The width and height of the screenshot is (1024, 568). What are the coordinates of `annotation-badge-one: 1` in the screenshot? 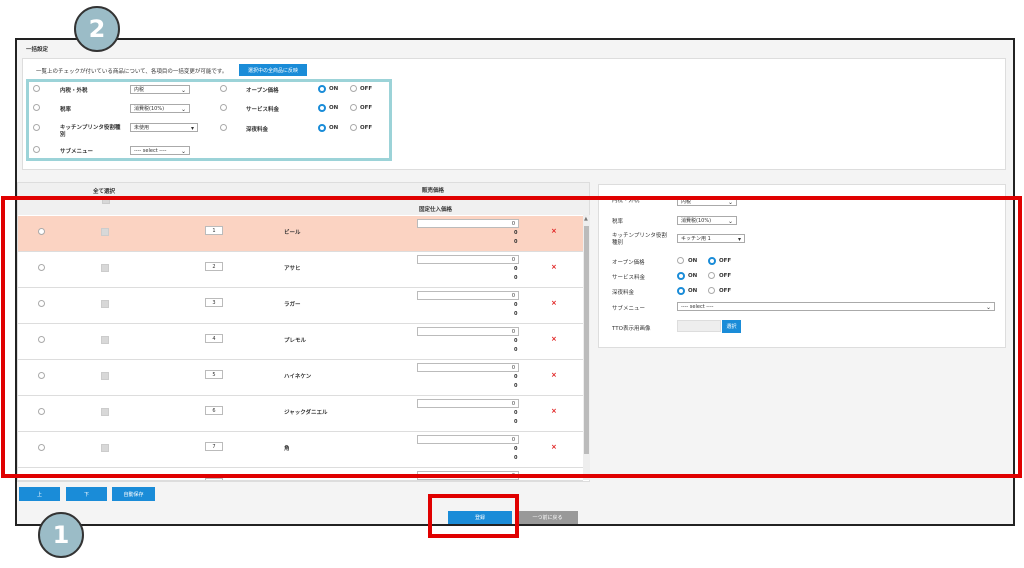 It's located at (61, 535).